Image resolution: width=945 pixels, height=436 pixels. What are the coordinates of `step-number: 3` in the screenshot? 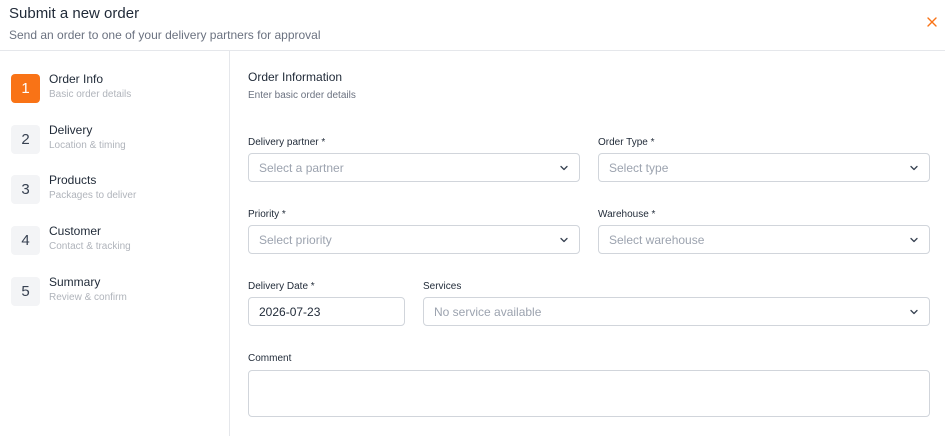 It's located at (25, 189).